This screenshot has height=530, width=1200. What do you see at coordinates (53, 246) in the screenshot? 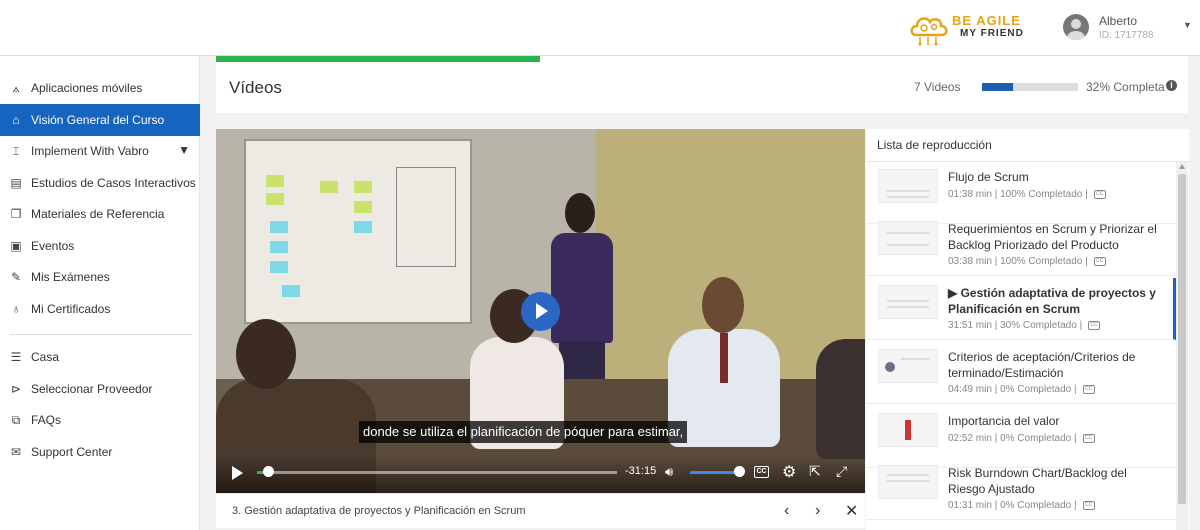
I see `sidebar-item-label: Eventos` at bounding box center [53, 246].